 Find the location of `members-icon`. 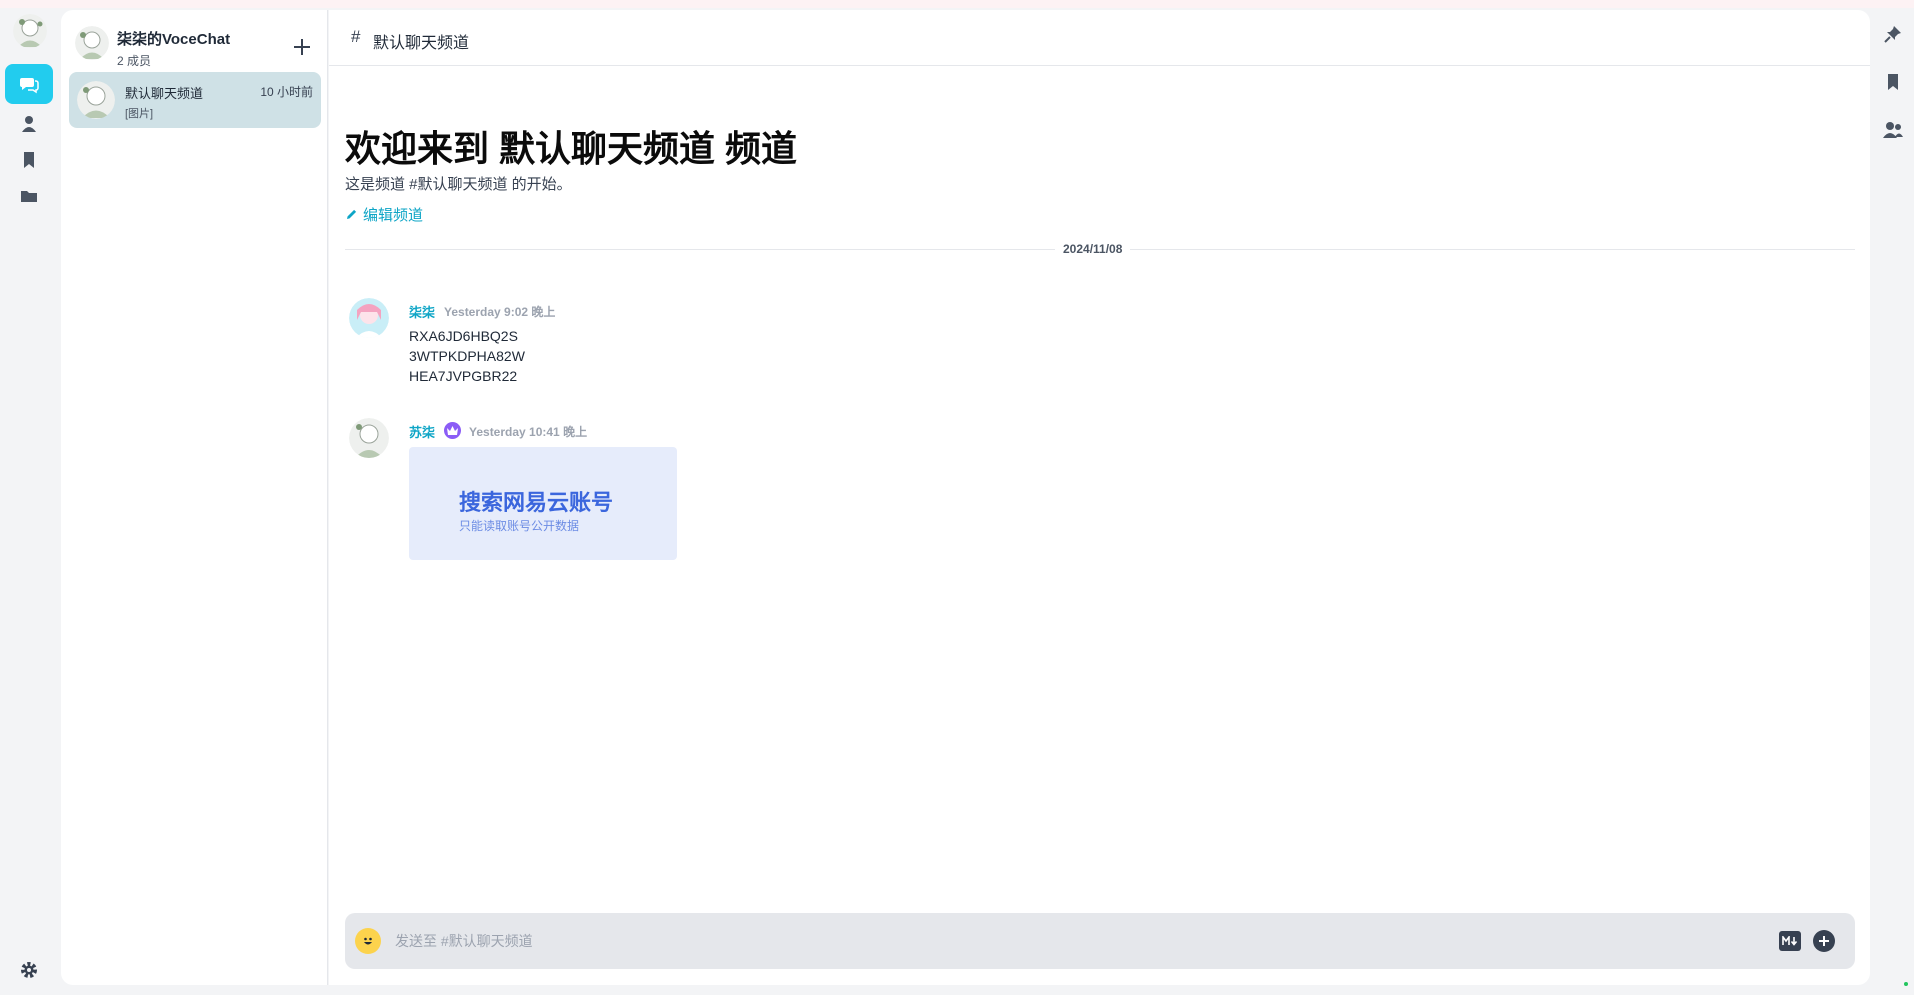

members-icon is located at coordinates (1893, 130).